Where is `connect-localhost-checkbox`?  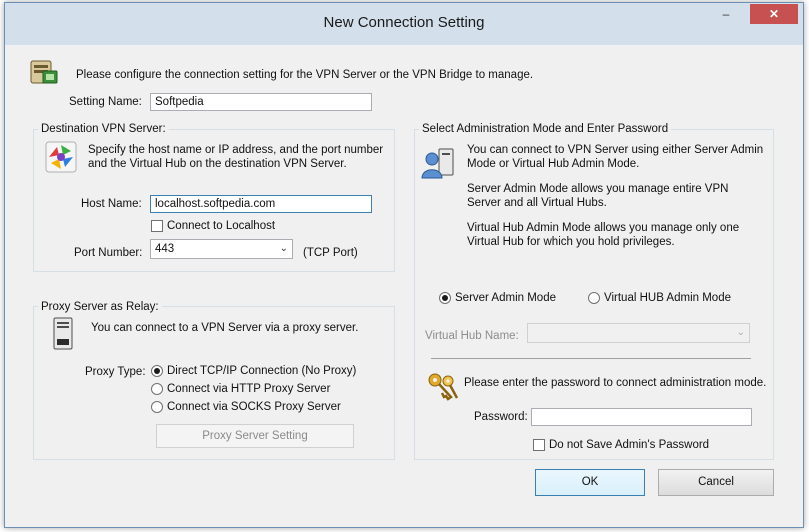
connect-localhost-checkbox is located at coordinates (157, 226).